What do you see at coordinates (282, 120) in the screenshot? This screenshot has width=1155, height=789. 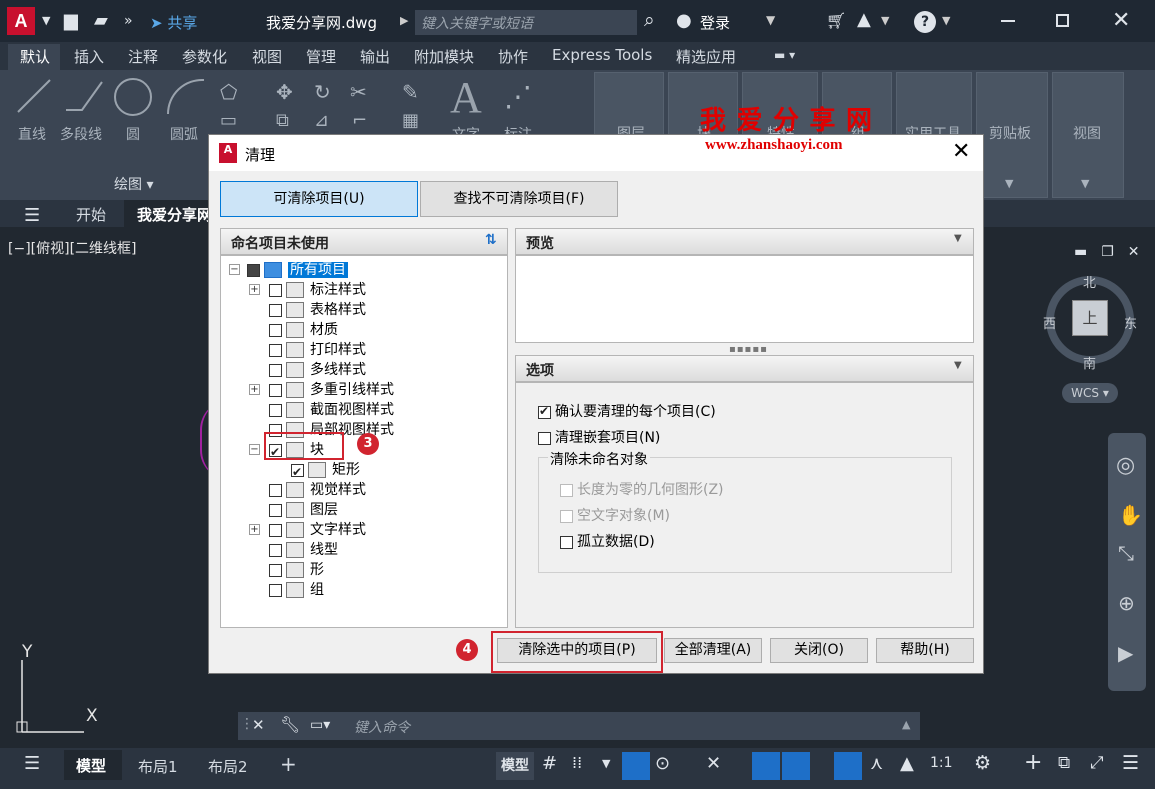 I see `copy-tool-icon: ⧉` at bounding box center [282, 120].